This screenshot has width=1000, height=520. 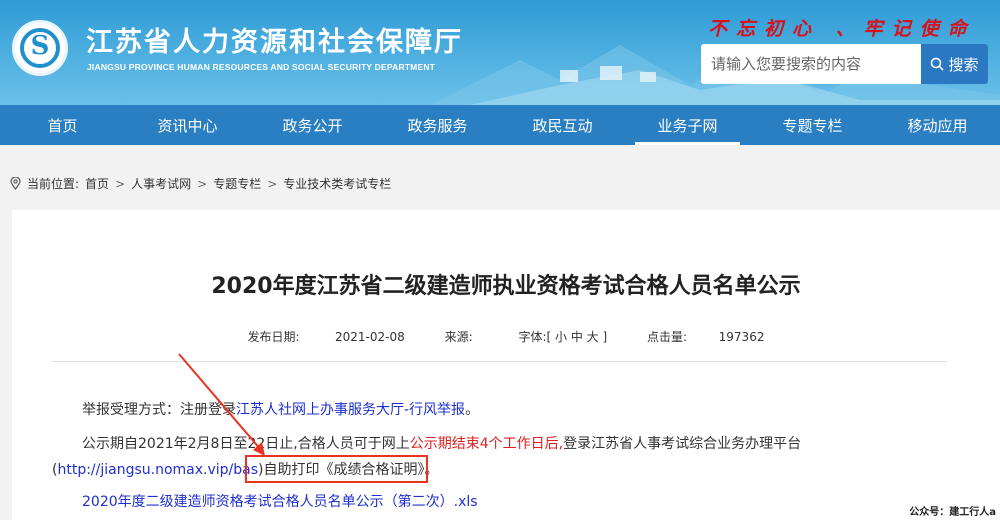 I want to click on breadcrumb-item-home: 首页, so click(x=97, y=183).